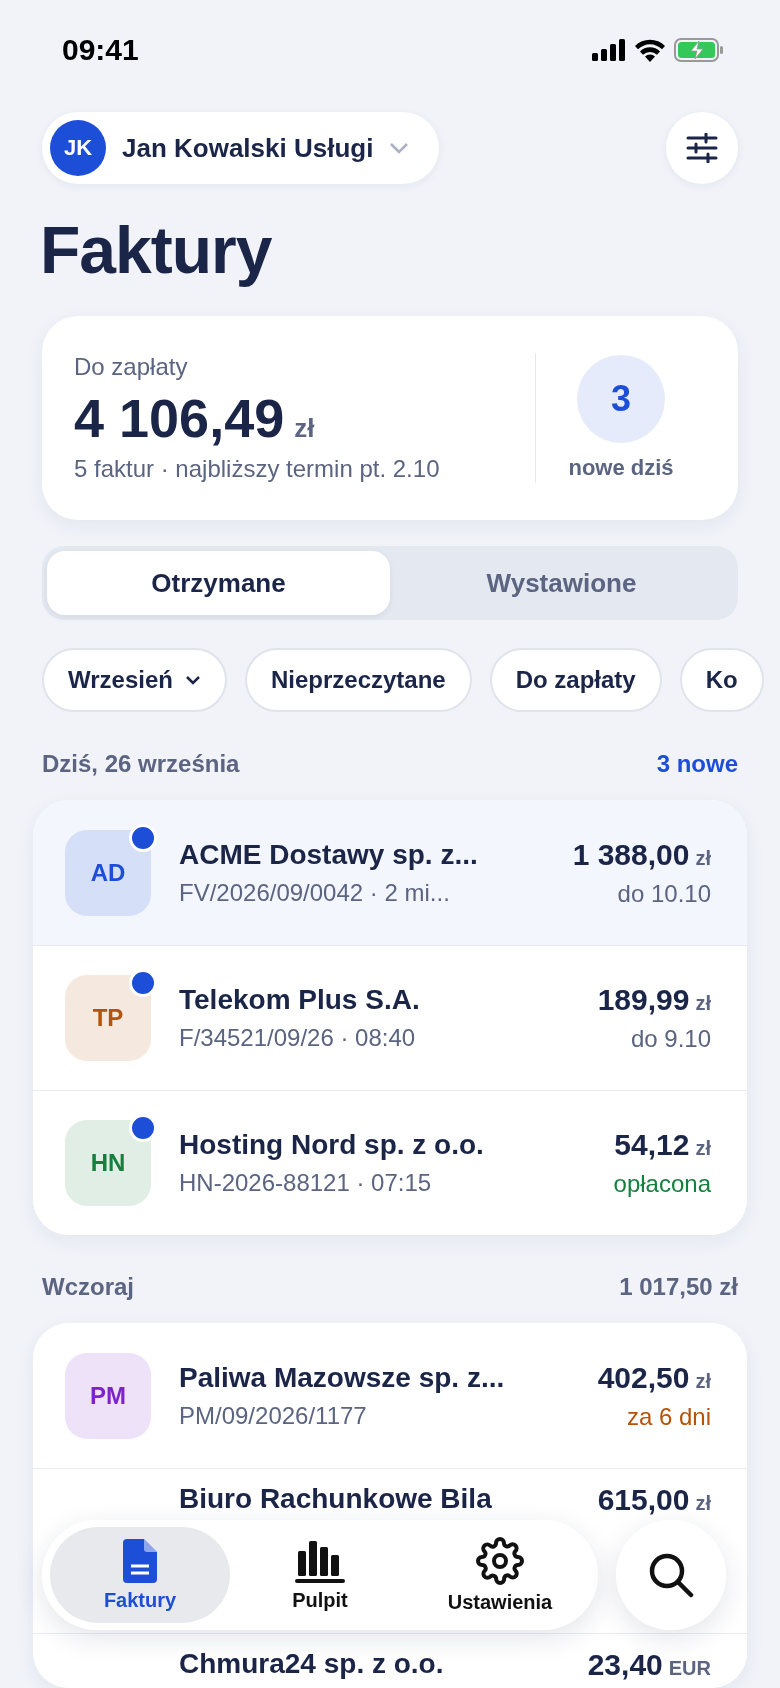 The width and height of the screenshot is (780, 1688). Describe the element at coordinates (320, 1560) in the screenshot. I see `bar-chart-icon` at that location.